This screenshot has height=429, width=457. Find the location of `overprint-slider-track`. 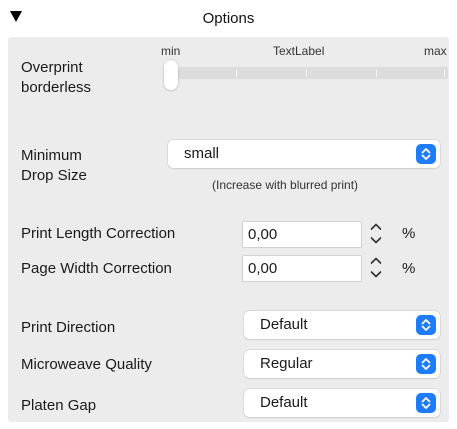

overprint-slider-track is located at coordinates (307, 73).